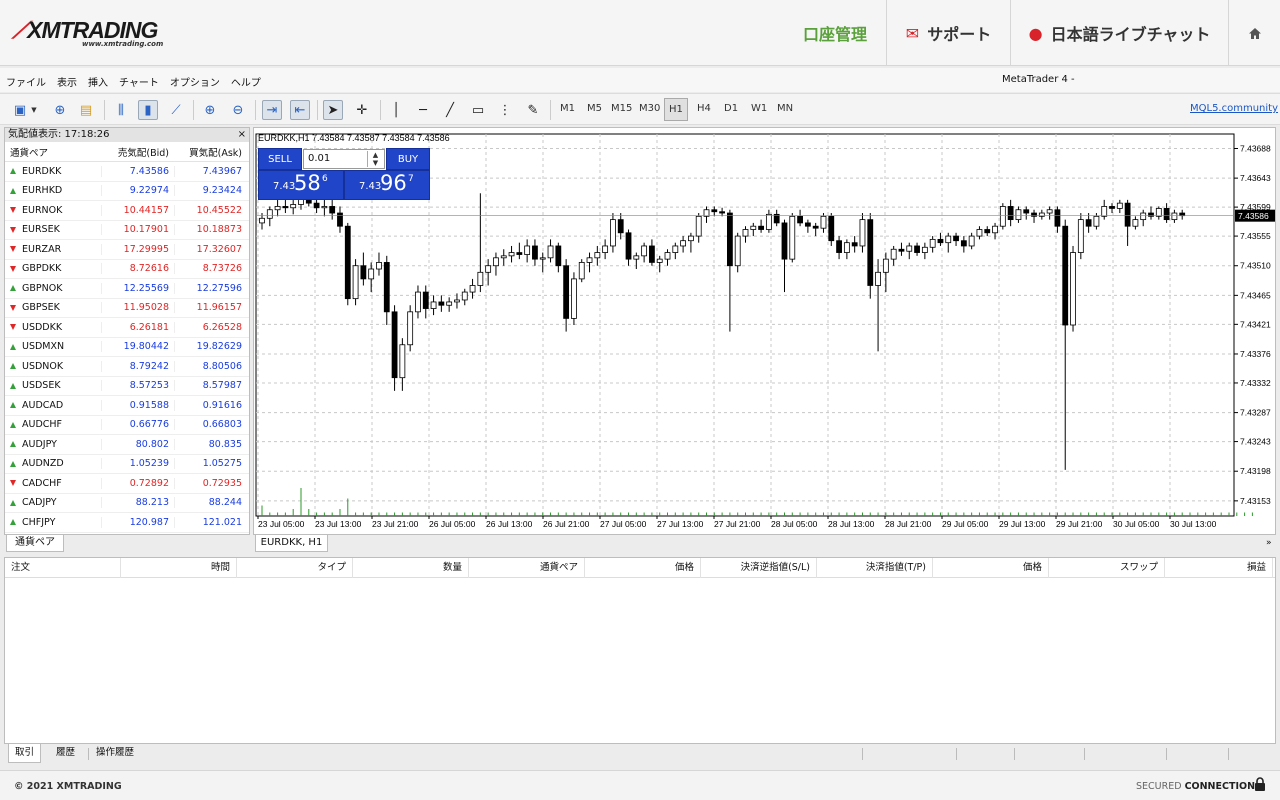 The height and width of the screenshot is (800, 1280). I want to click on nav-account-label: 口座管理, so click(834, 34).